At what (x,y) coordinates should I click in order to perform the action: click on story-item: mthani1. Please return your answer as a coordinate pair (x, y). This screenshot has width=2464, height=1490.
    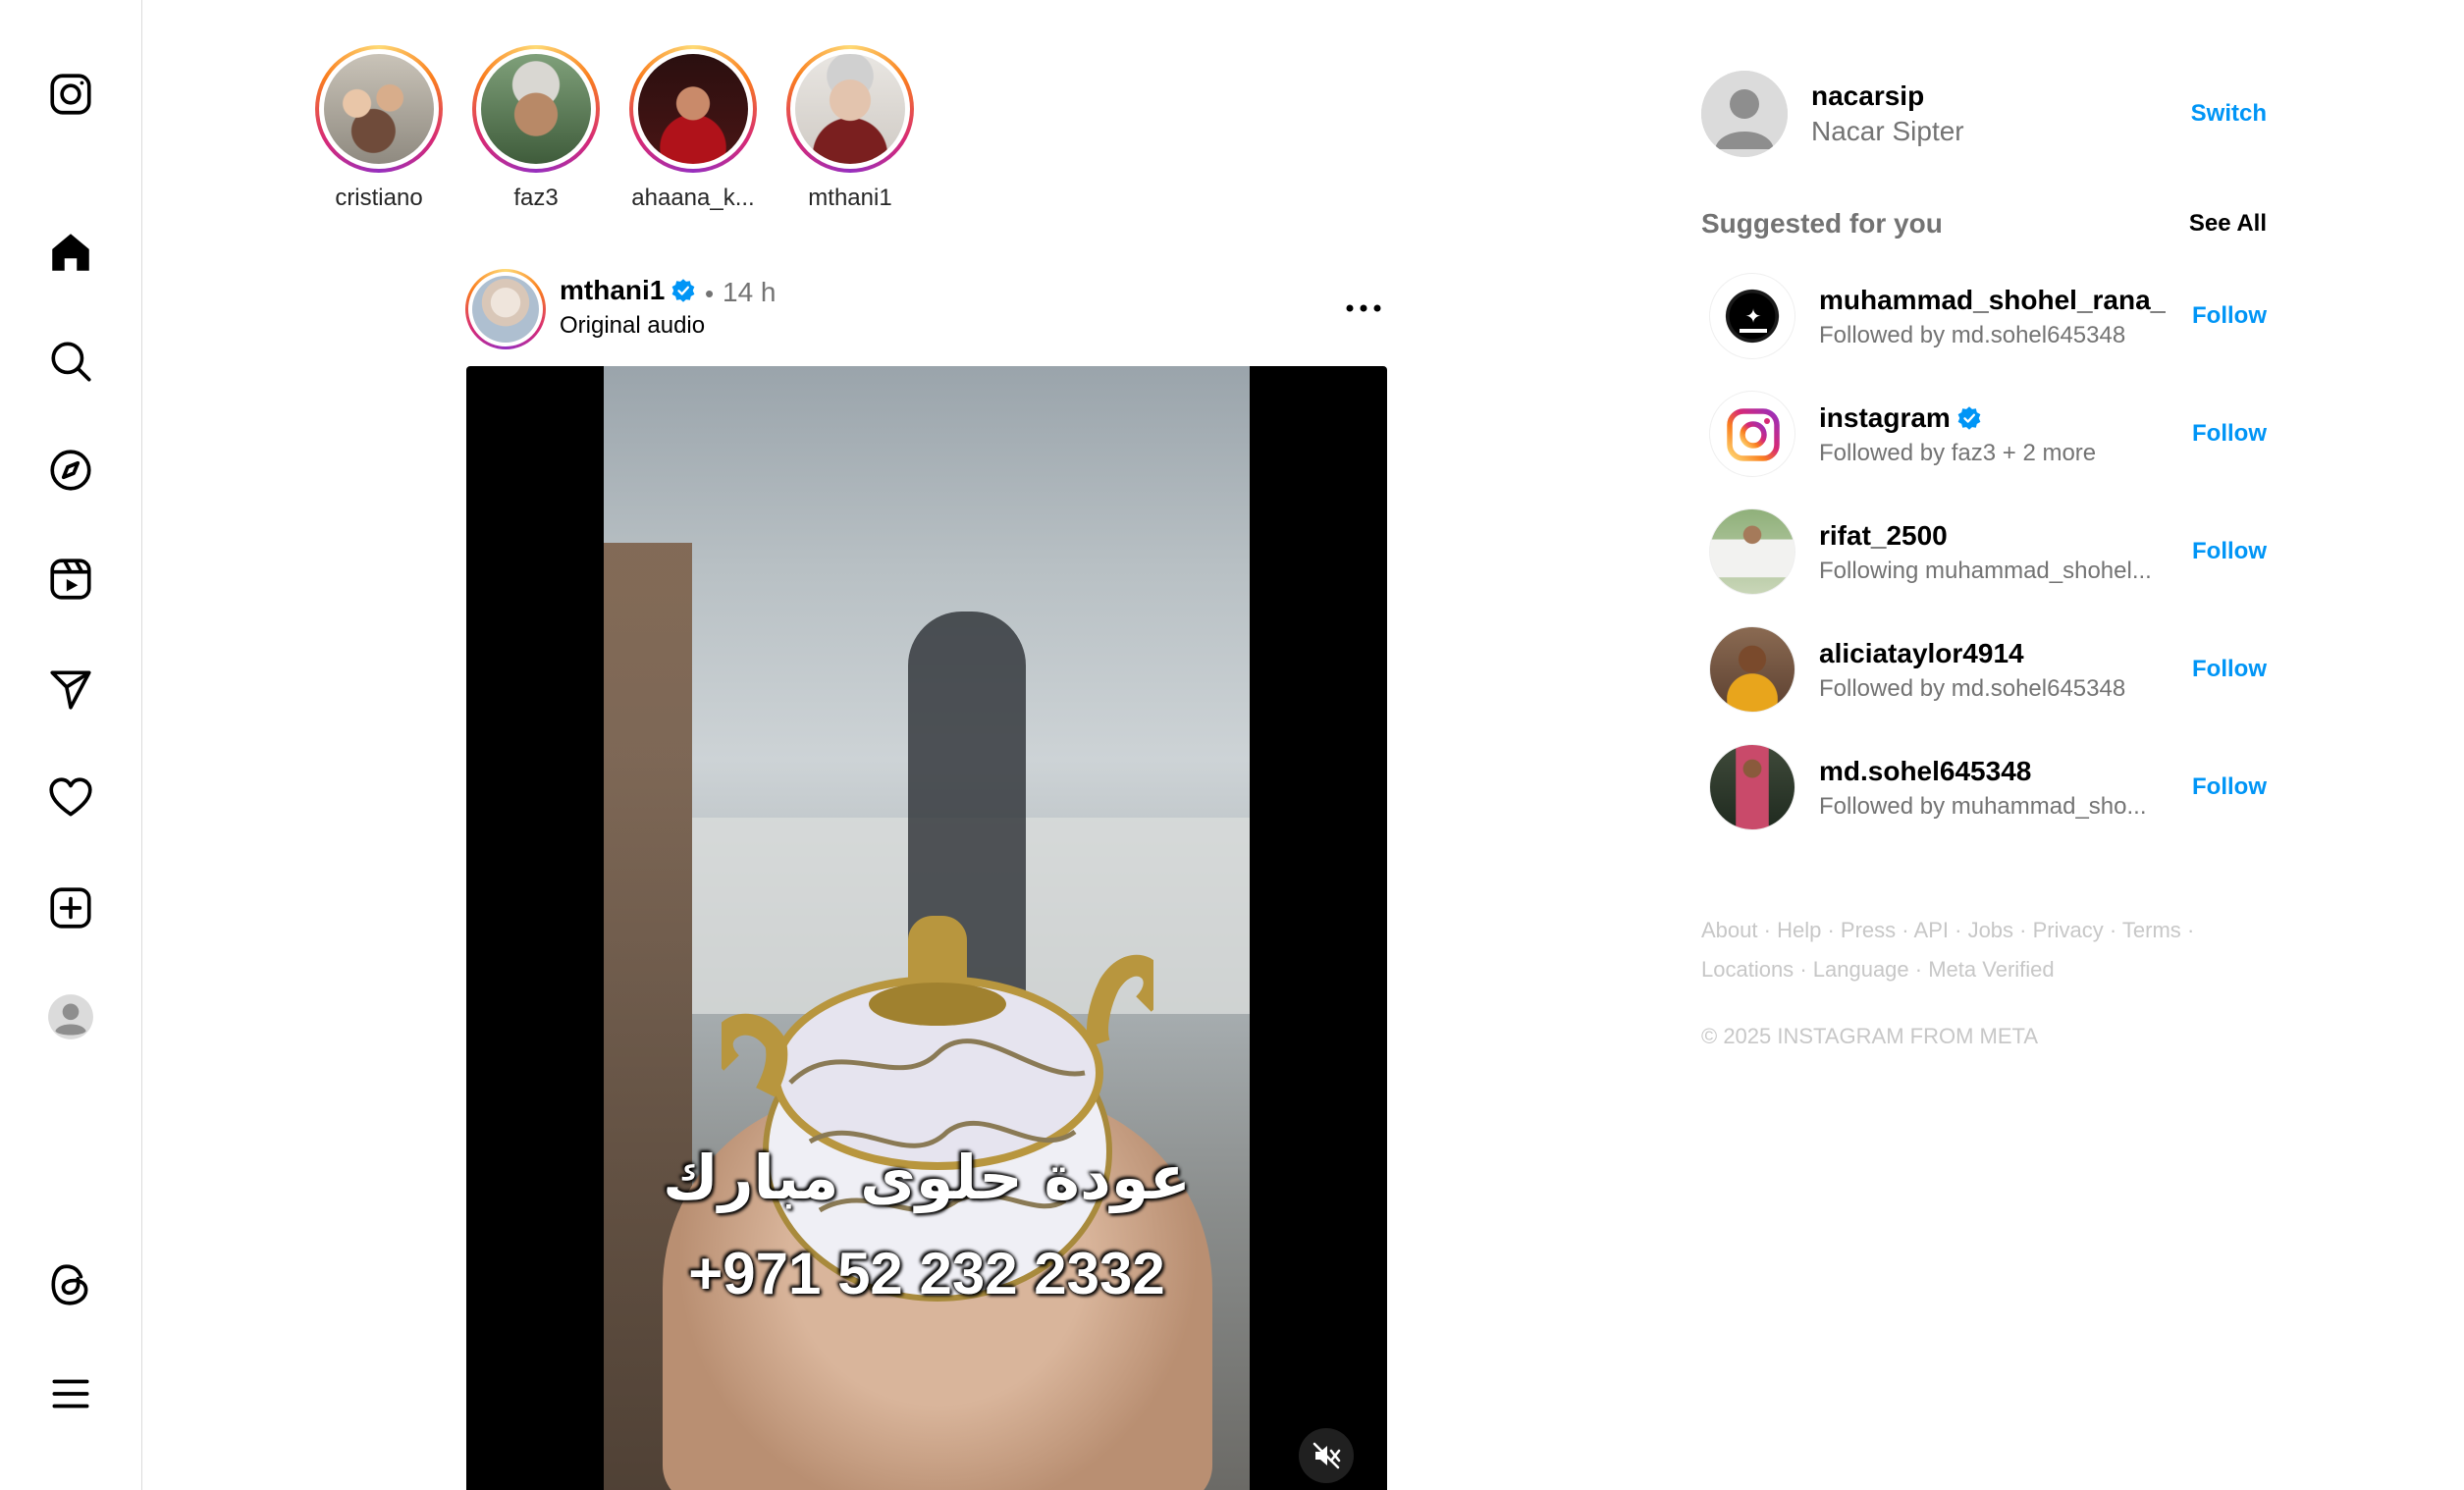
    Looking at the image, I should click on (850, 129).